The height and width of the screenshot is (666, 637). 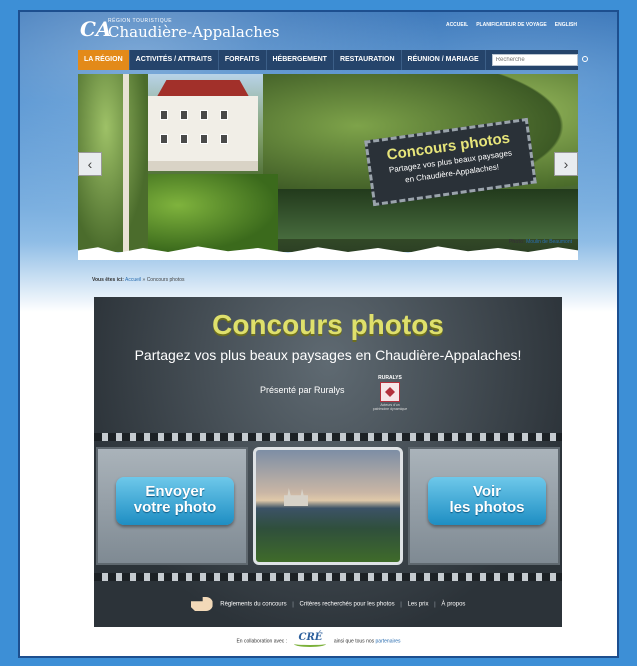 I want to click on film-strip-bottom, so click(x=328, y=577).